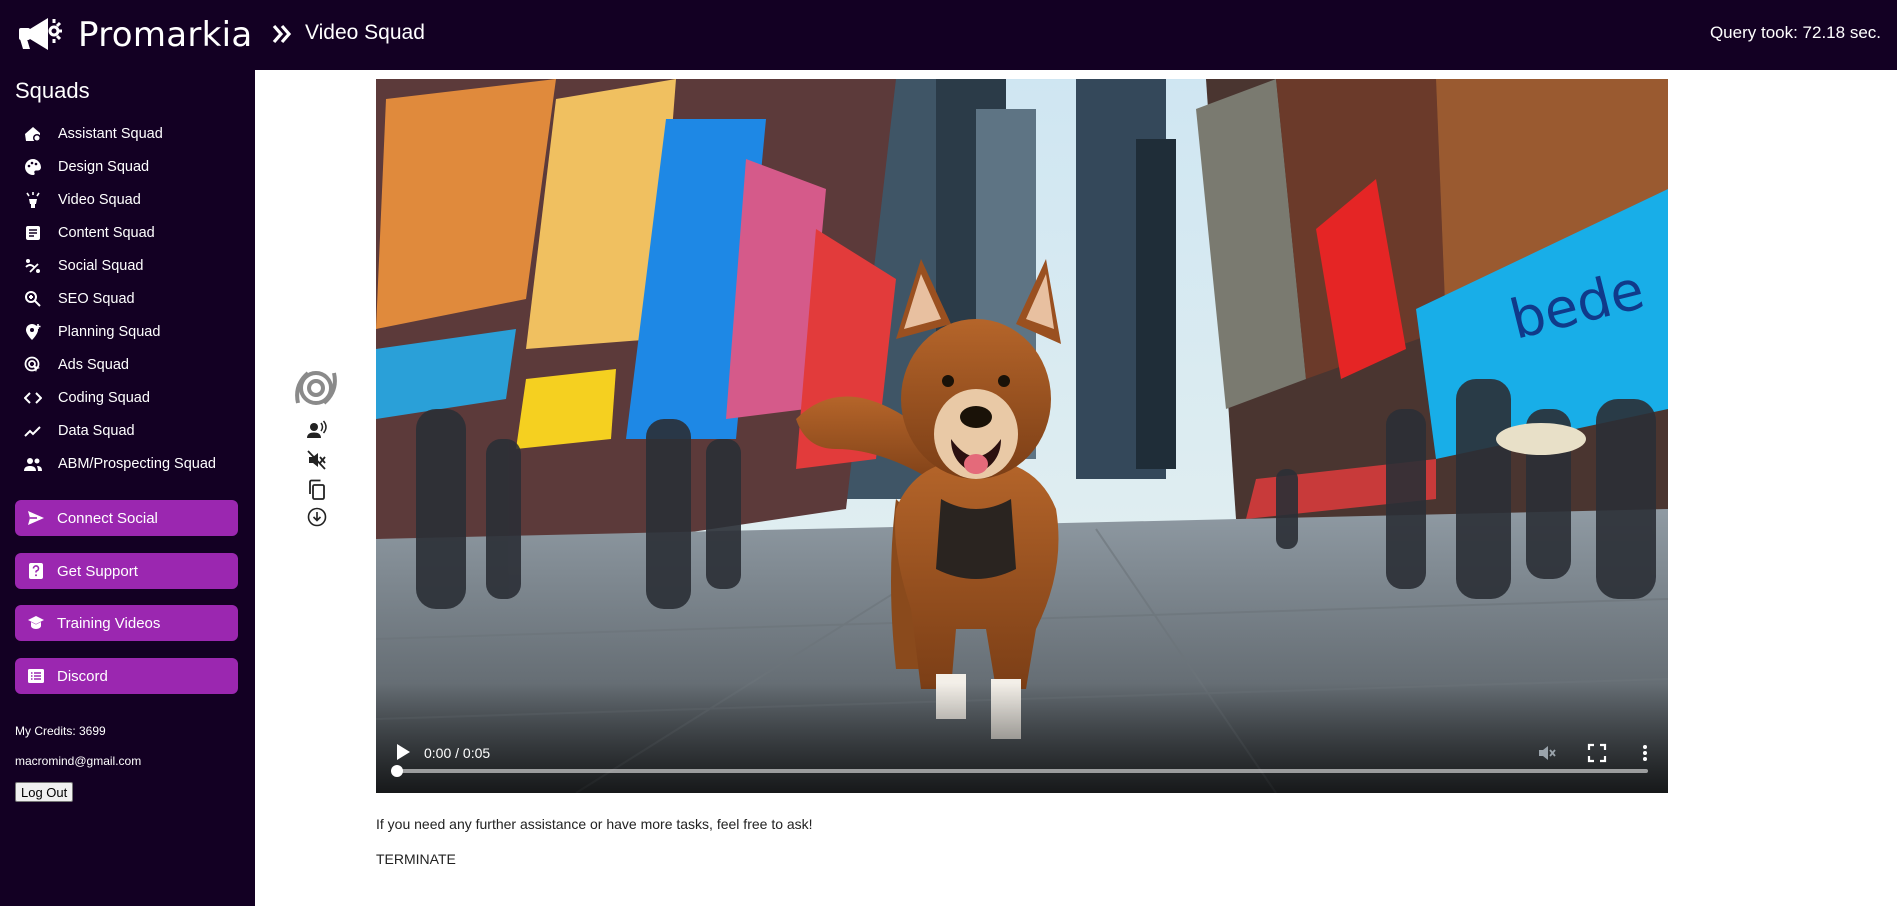 Image resolution: width=1897 pixels, height=906 pixels. What do you see at coordinates (36, 622) in the screenshot?
I see `graduation-cap-icon` at bounding box center [36, 622].